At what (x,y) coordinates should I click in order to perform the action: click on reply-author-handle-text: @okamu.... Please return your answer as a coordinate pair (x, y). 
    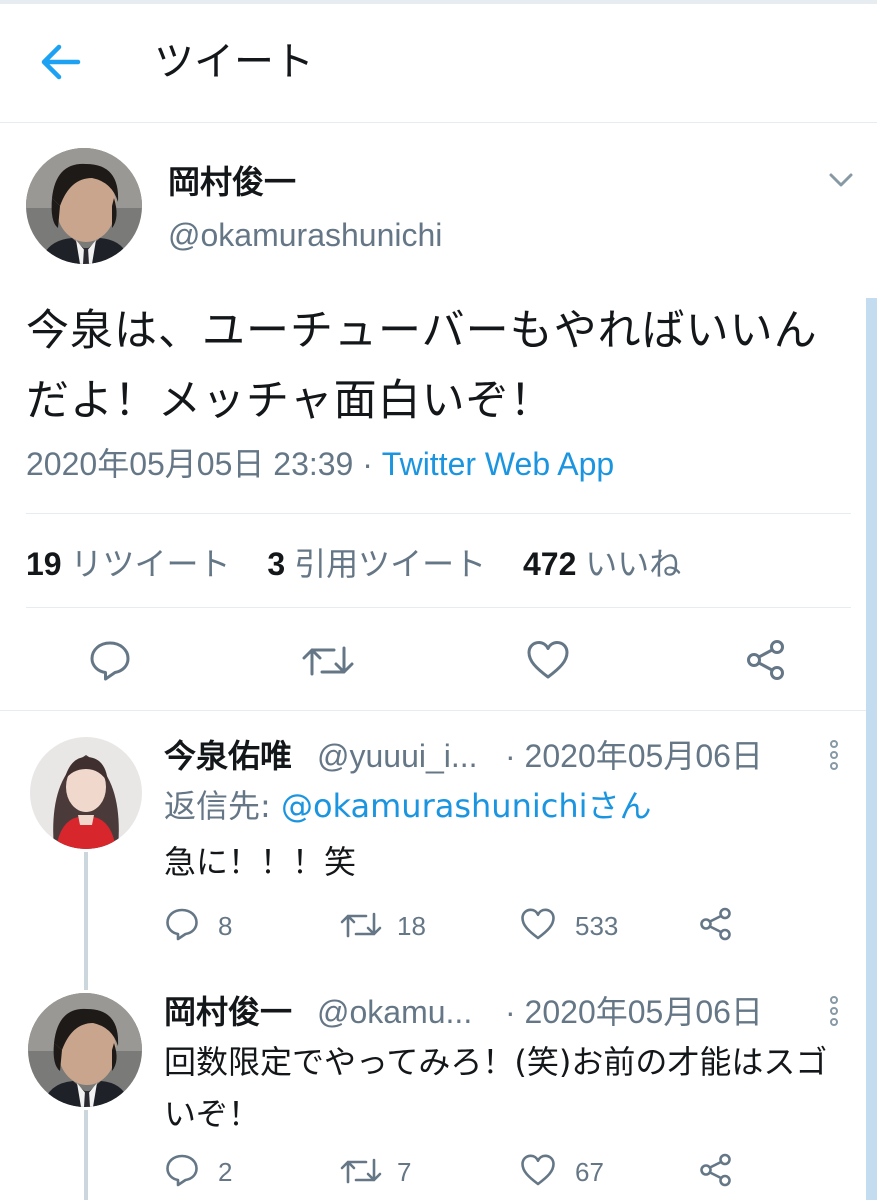
    Looking at the image, I should click on (395, 1012).